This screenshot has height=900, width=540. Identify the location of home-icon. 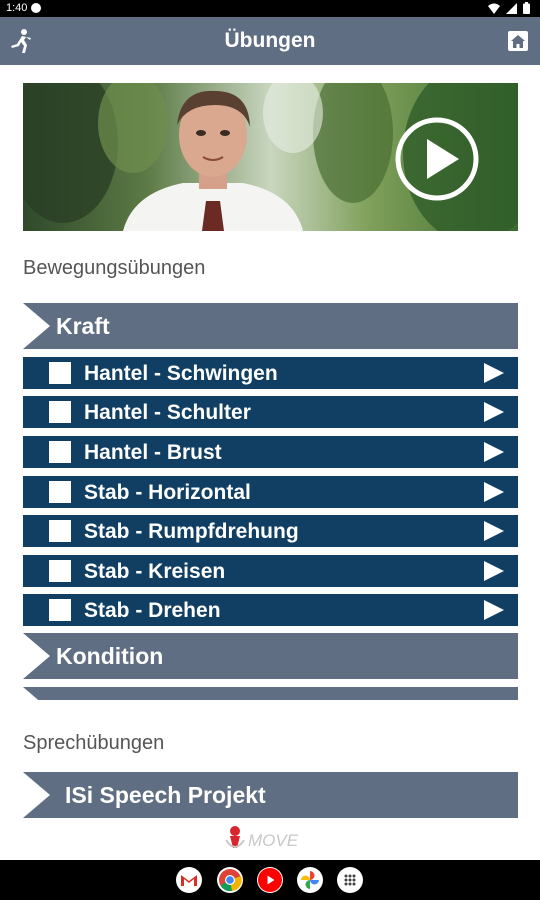
(518, 41).